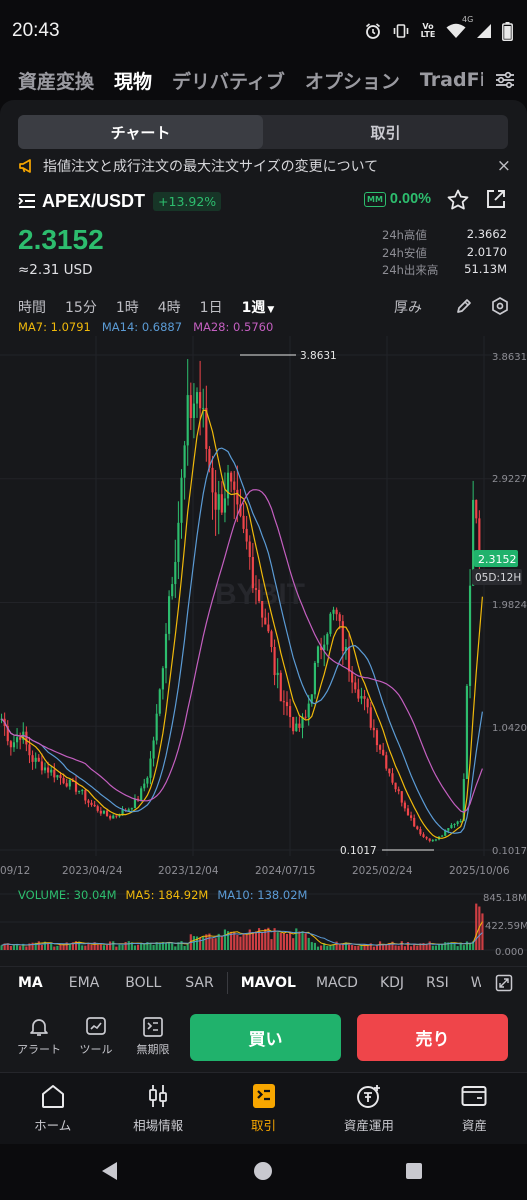 The height and width of the screenshot is (1200, 527). I want to click on segment-chart: チャート, so click(140, 132).